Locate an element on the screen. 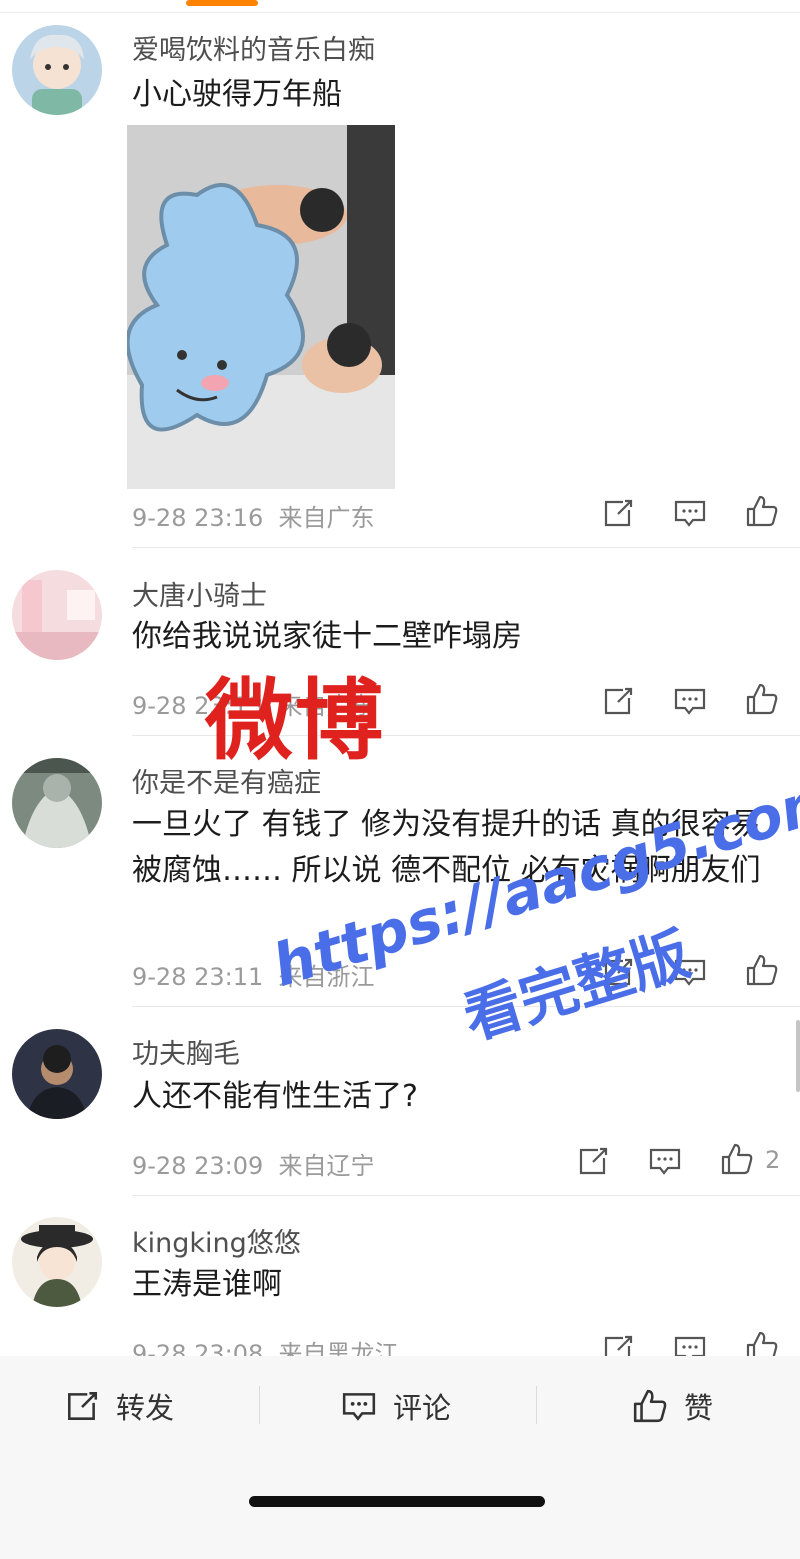 The width and height of the screenshot is (800, 1559). comment-location: 来自广东 is located at coordinates (326, 518).